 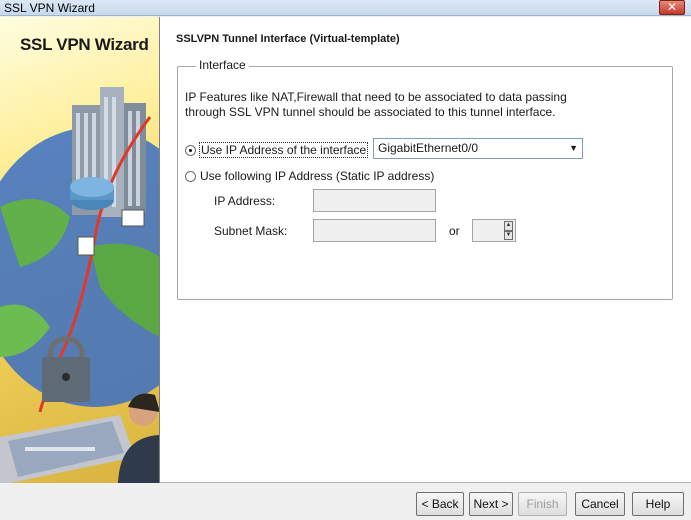 I want to click on spinner-buttons: ▲ ▼, so click(x=508, y=230).